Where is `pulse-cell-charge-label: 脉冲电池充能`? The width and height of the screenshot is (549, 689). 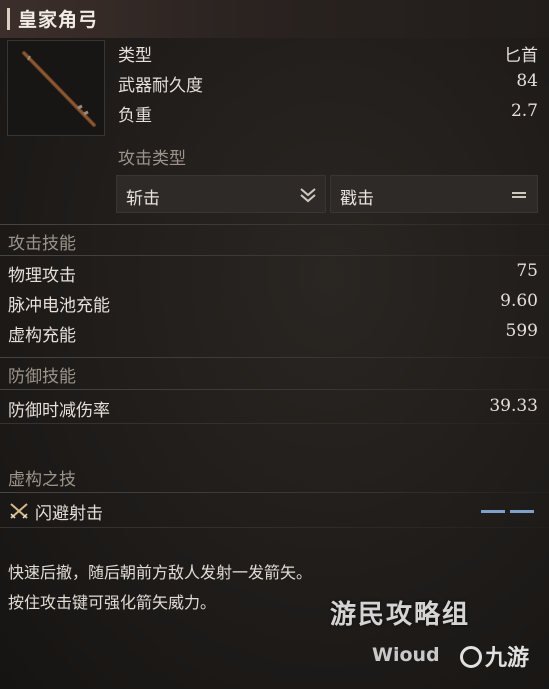
pulse-cell-charge-label: 脉冲电池充能 is located at coordinates (59, 306).